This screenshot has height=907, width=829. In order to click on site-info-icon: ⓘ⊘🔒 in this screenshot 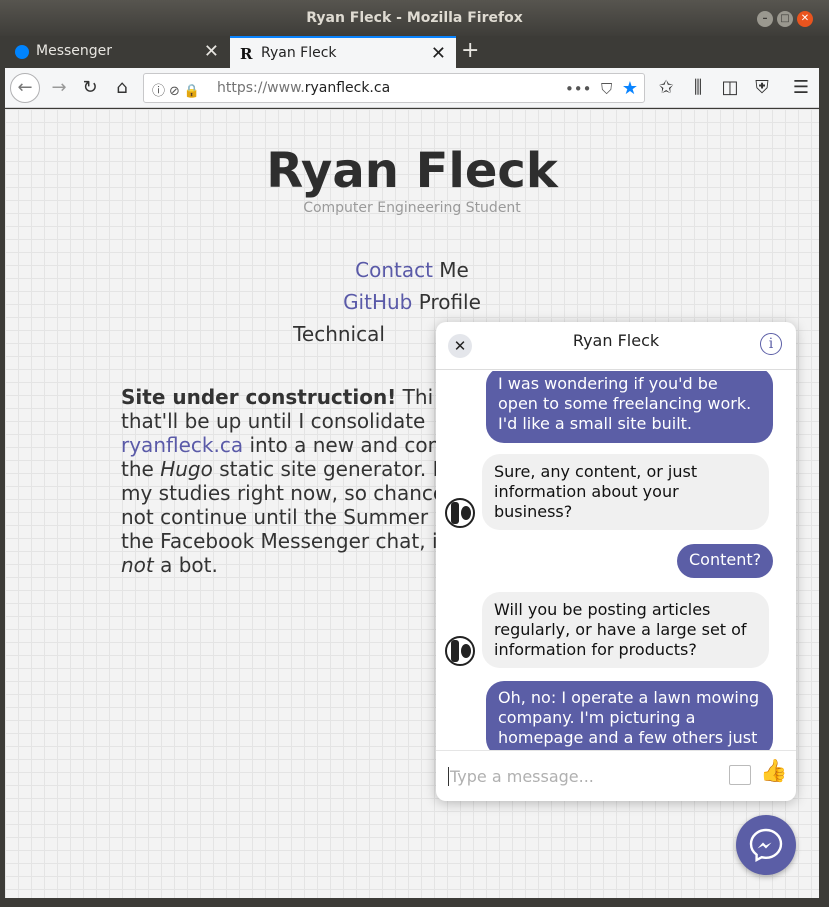, I will do `click(178, 89)`.